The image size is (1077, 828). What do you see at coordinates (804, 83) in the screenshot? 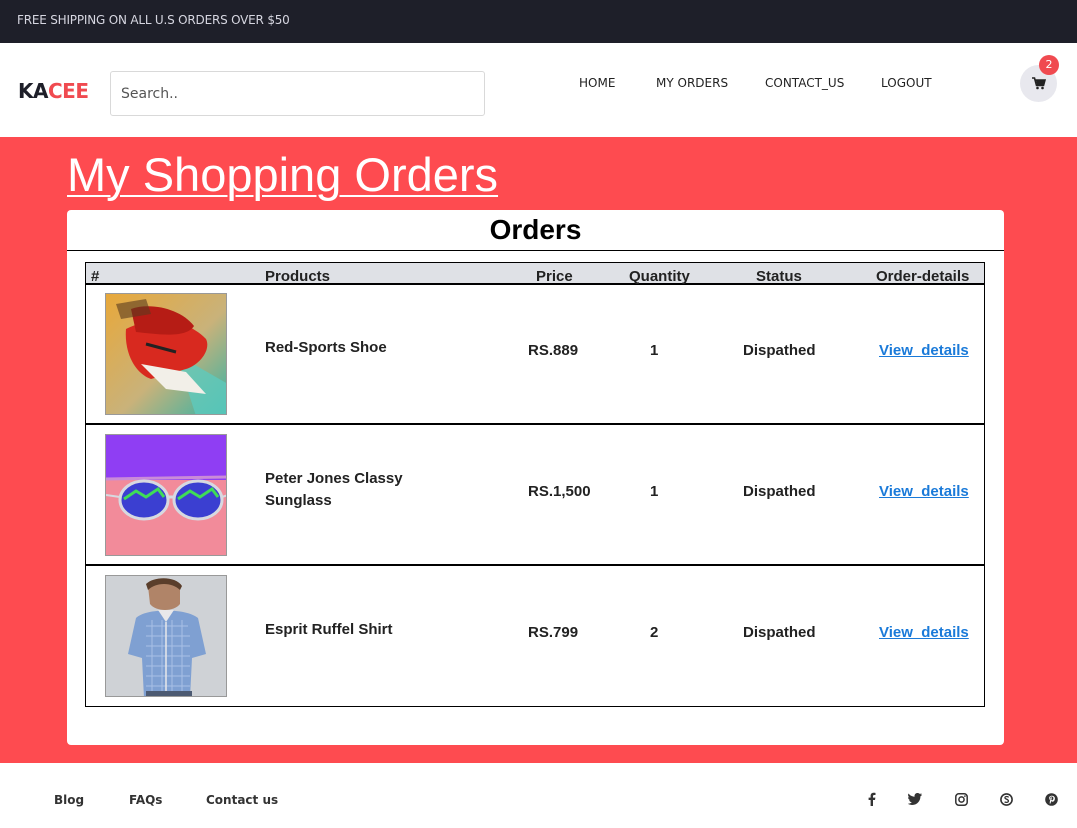
I see `nav-contact-us: CONTACT_US` at bounding box center [804, 83].